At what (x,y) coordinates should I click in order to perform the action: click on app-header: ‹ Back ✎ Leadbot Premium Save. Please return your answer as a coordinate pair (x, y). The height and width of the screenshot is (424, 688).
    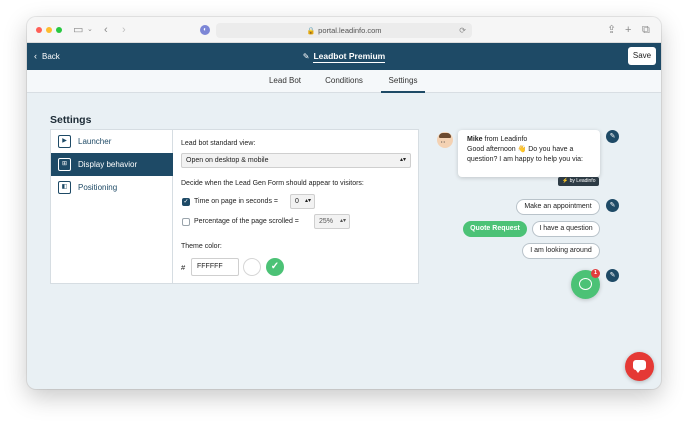
    Looking at the image, I should click on (344, 56).